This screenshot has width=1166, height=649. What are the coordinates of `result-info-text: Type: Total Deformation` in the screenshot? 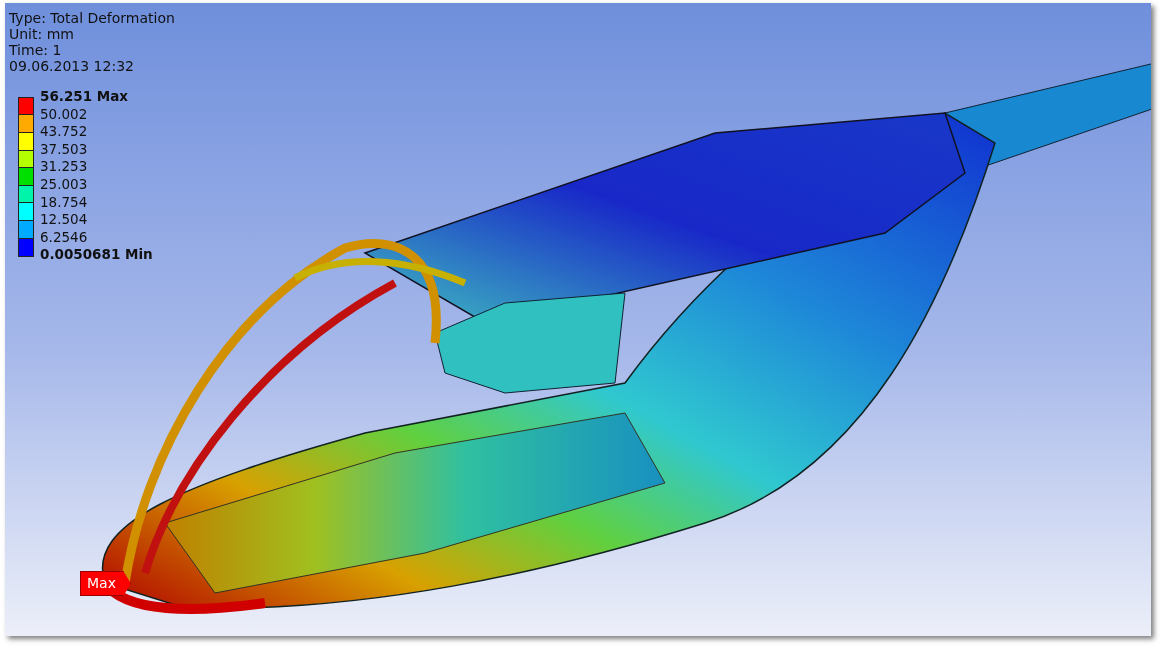 It's located at (92, 18).